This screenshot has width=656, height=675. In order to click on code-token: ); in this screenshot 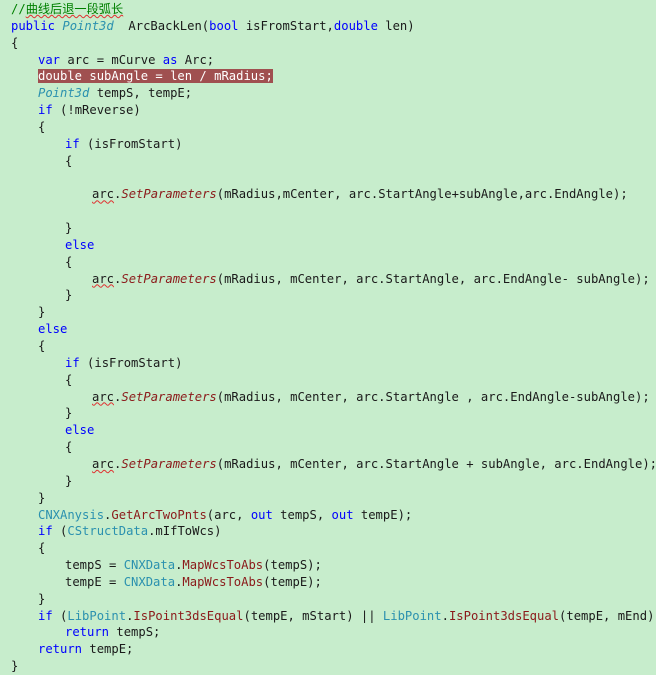, I will do `click(620, 194)`.